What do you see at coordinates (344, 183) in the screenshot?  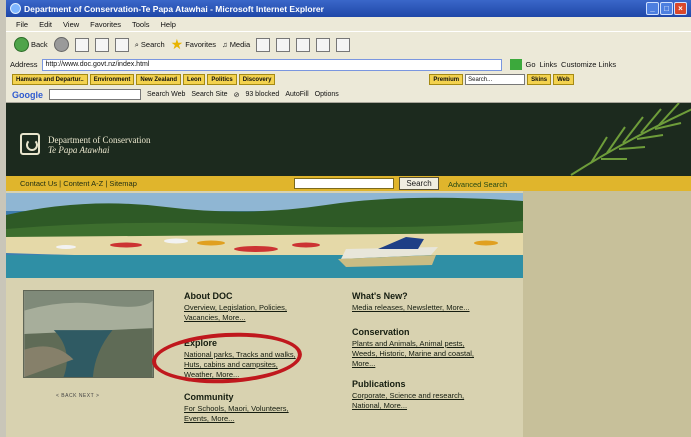 I see `site-search-input` at bounding box center [344, 183].